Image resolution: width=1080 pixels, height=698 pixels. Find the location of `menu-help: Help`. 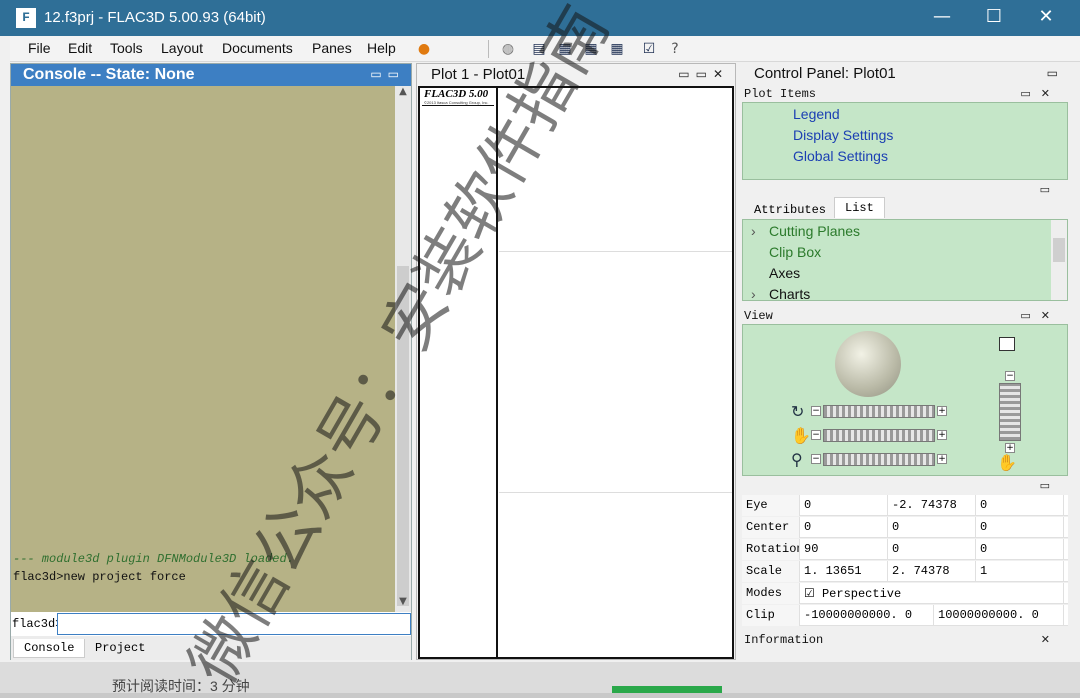

menu-help: Help is located at coordinates (381, 48).